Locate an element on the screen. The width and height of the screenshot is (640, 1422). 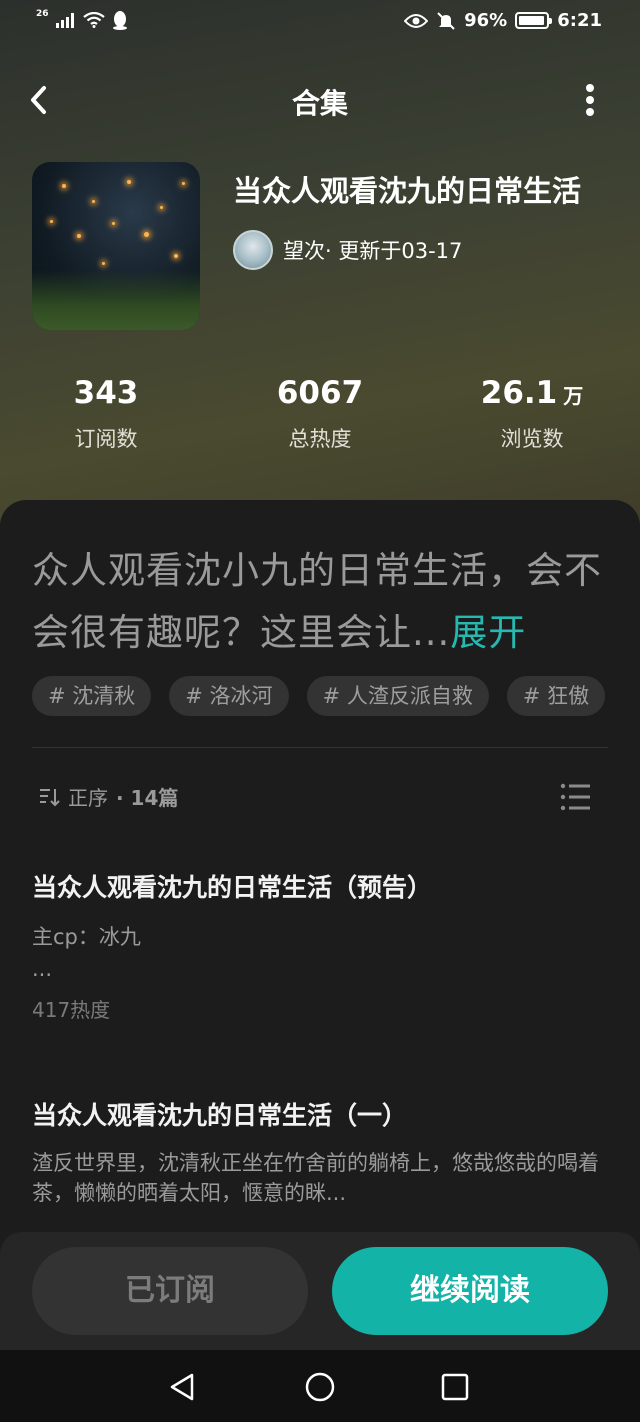
more-vertical-icon is located at coordinates (590, 88).